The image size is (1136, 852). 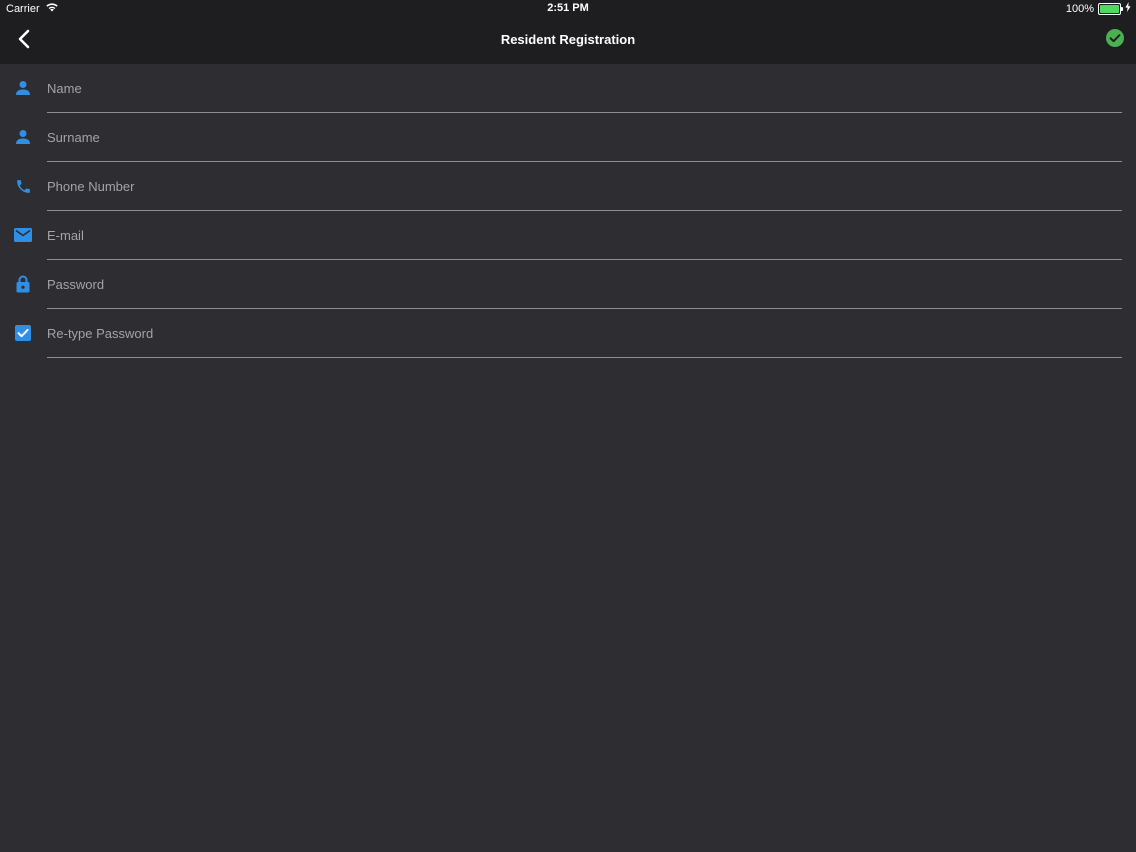 What do you see at coordinates (23, 235) in the screenshot?
I see `mail-icon` at bounding box center [23, 235].